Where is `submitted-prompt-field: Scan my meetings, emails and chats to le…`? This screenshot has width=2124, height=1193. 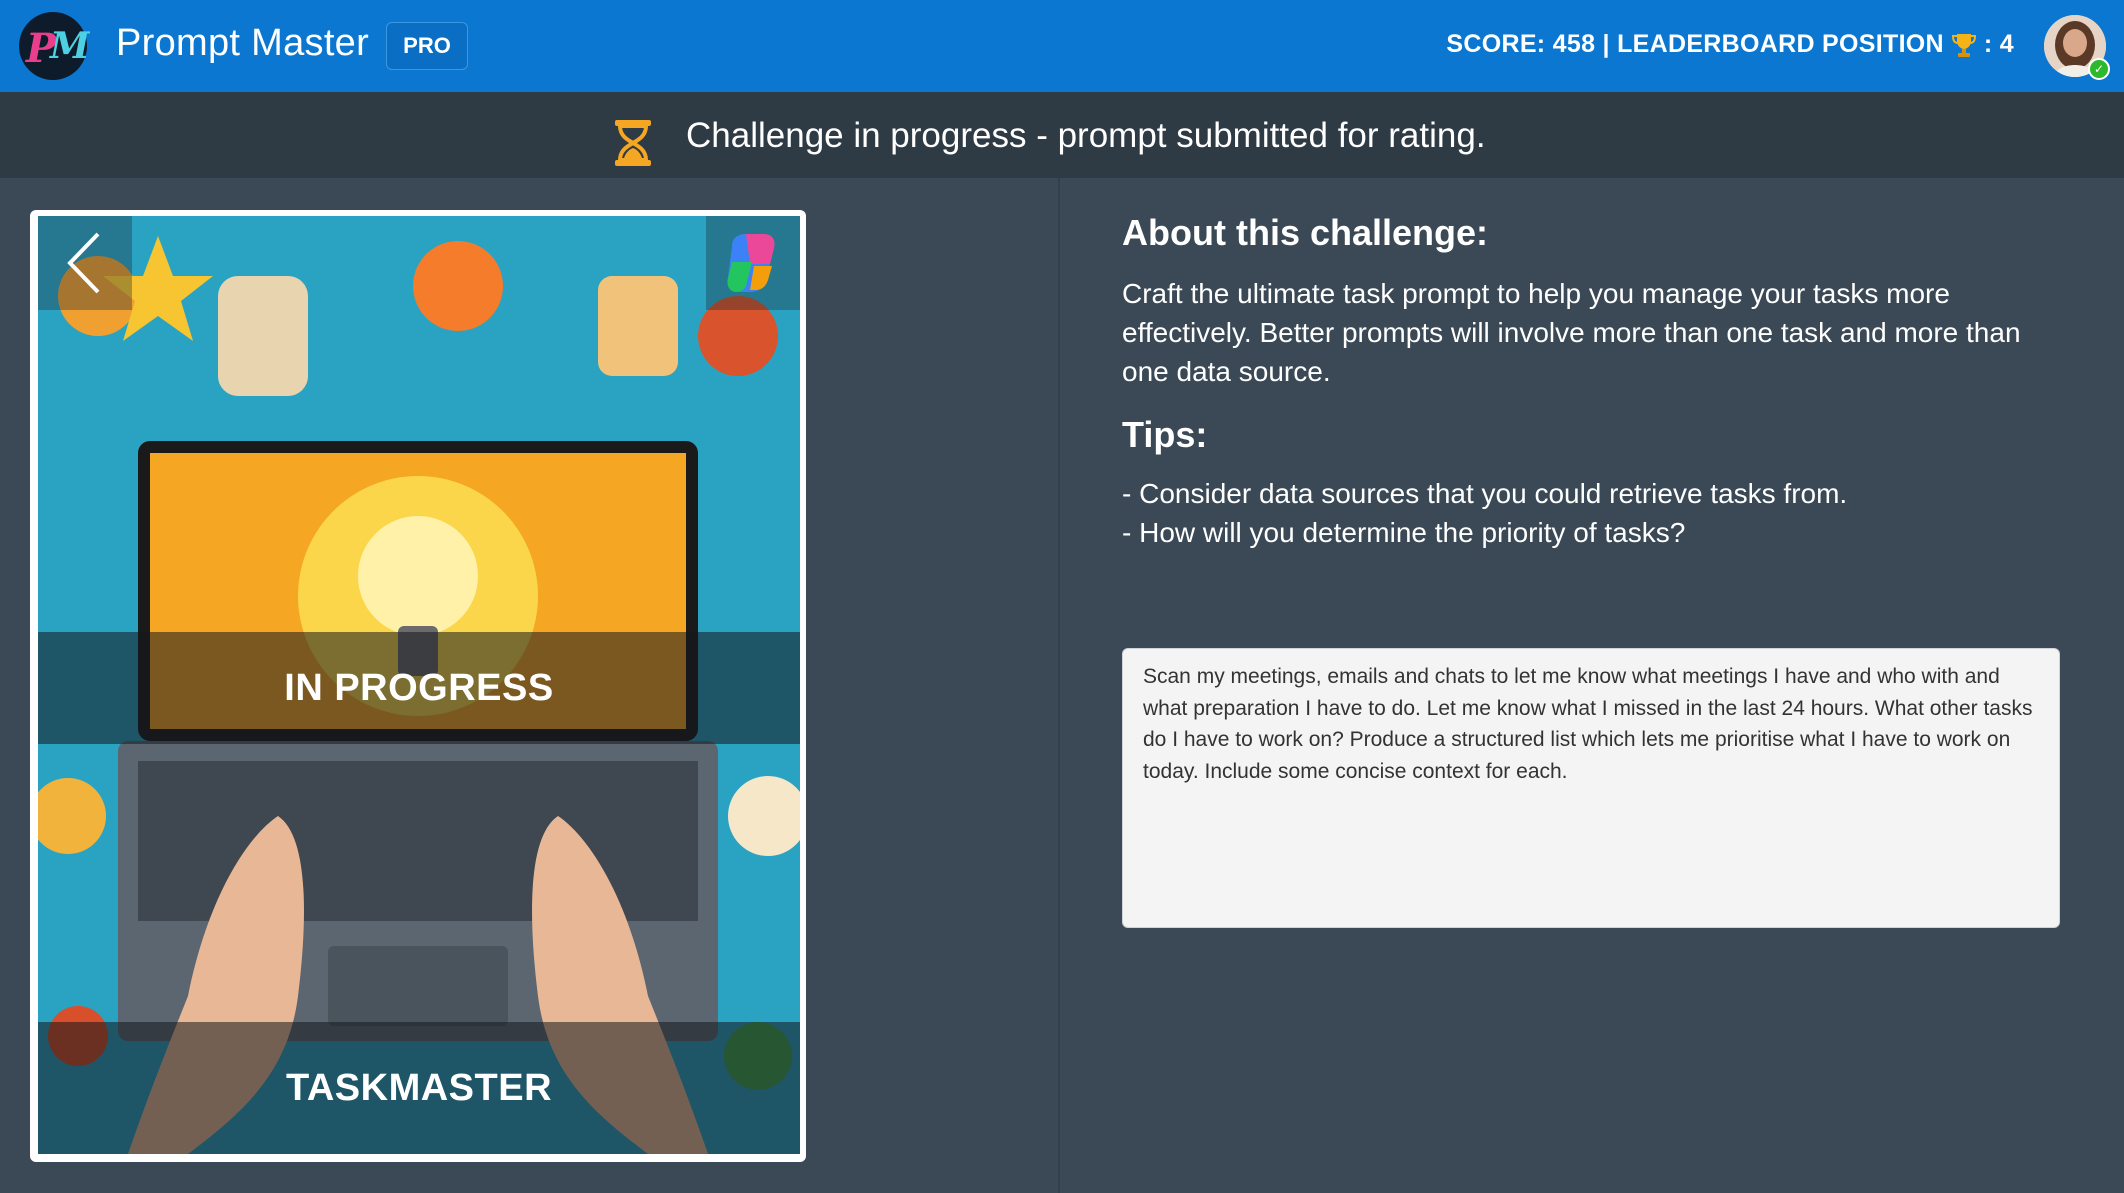 submitted-prompt-field: Scan my meetings, emails and chats to le… is located at coordinates (1591, 788).